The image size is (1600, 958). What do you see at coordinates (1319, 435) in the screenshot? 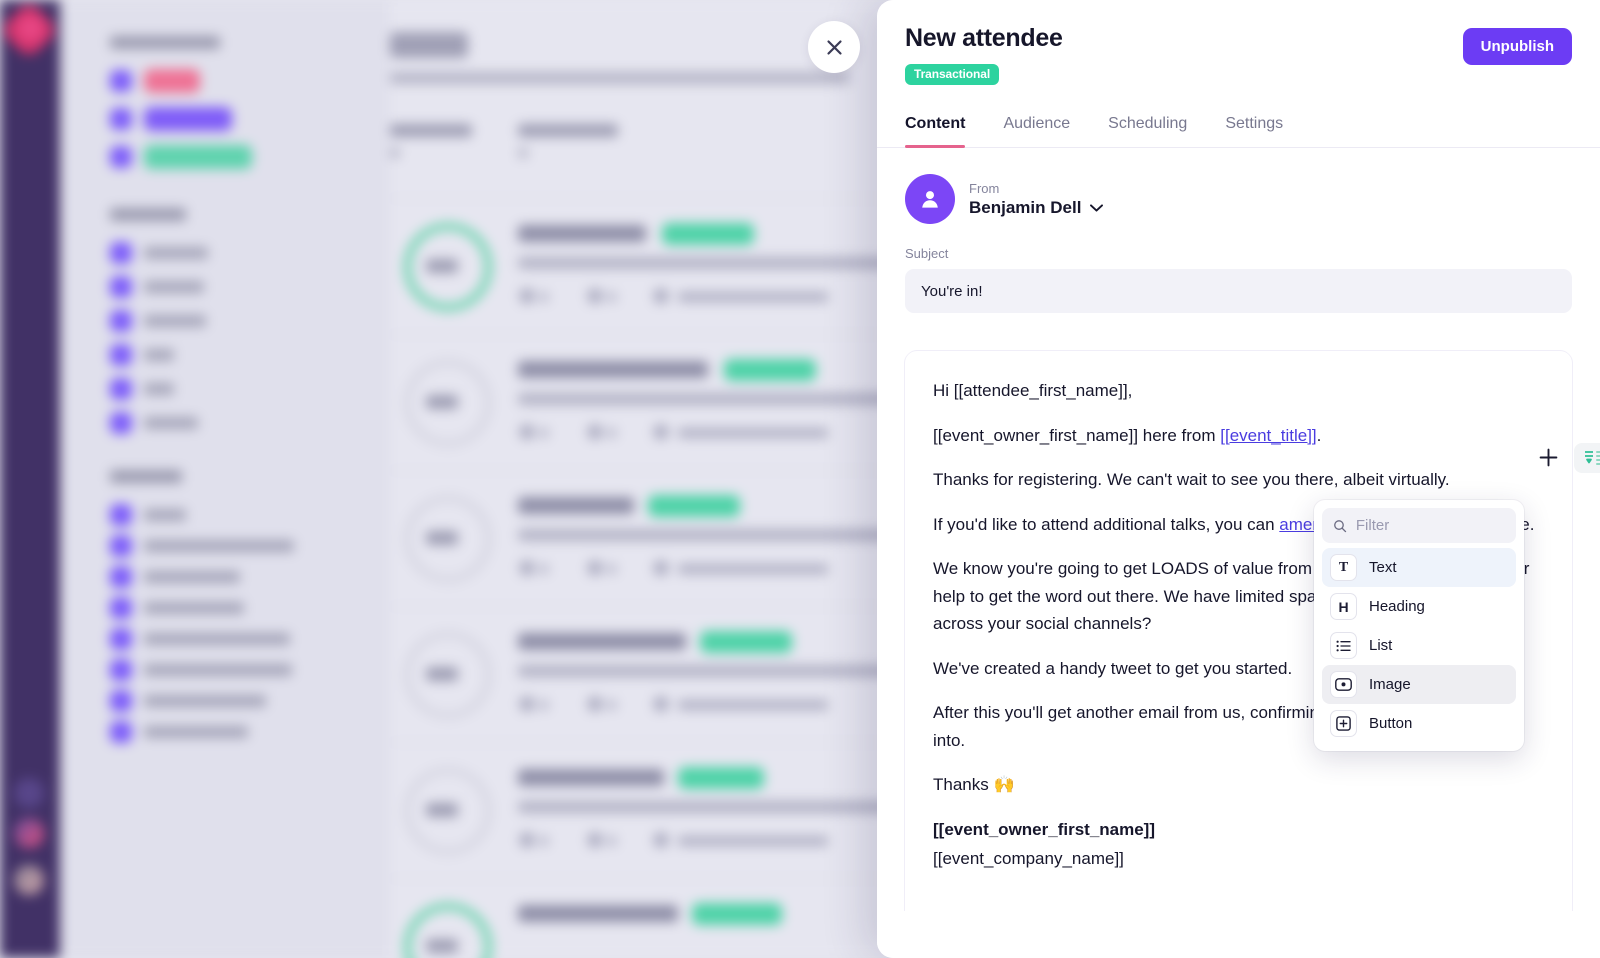
I see `body-intro-suffix: .` at bounding box center [1319, 435].